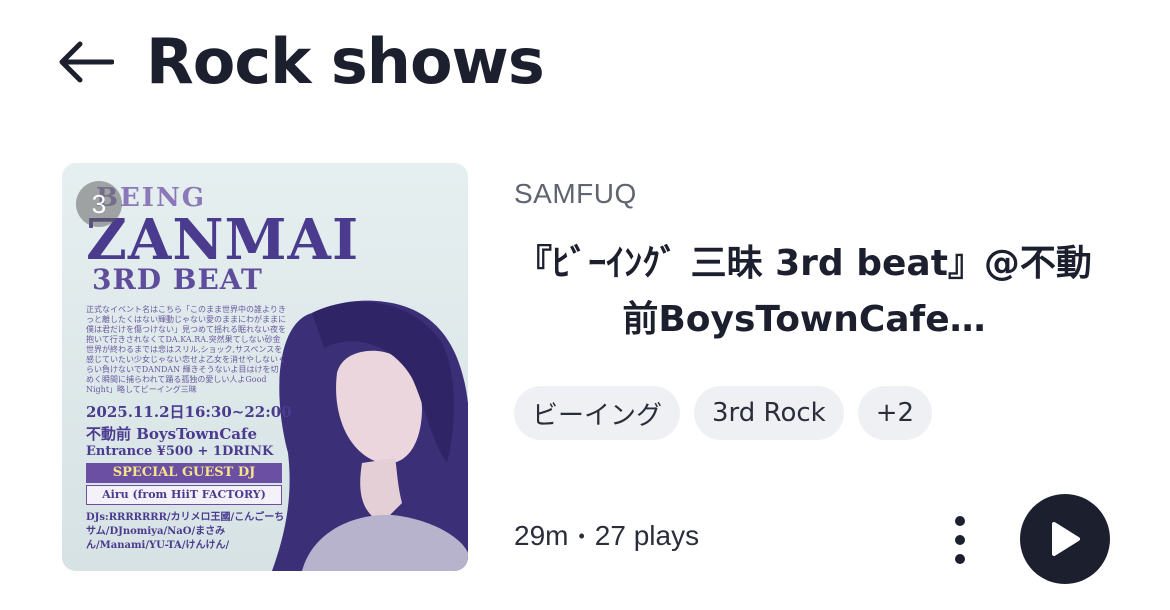  I want to click on tag-chip: 3rd Rock, so click(769, 413).